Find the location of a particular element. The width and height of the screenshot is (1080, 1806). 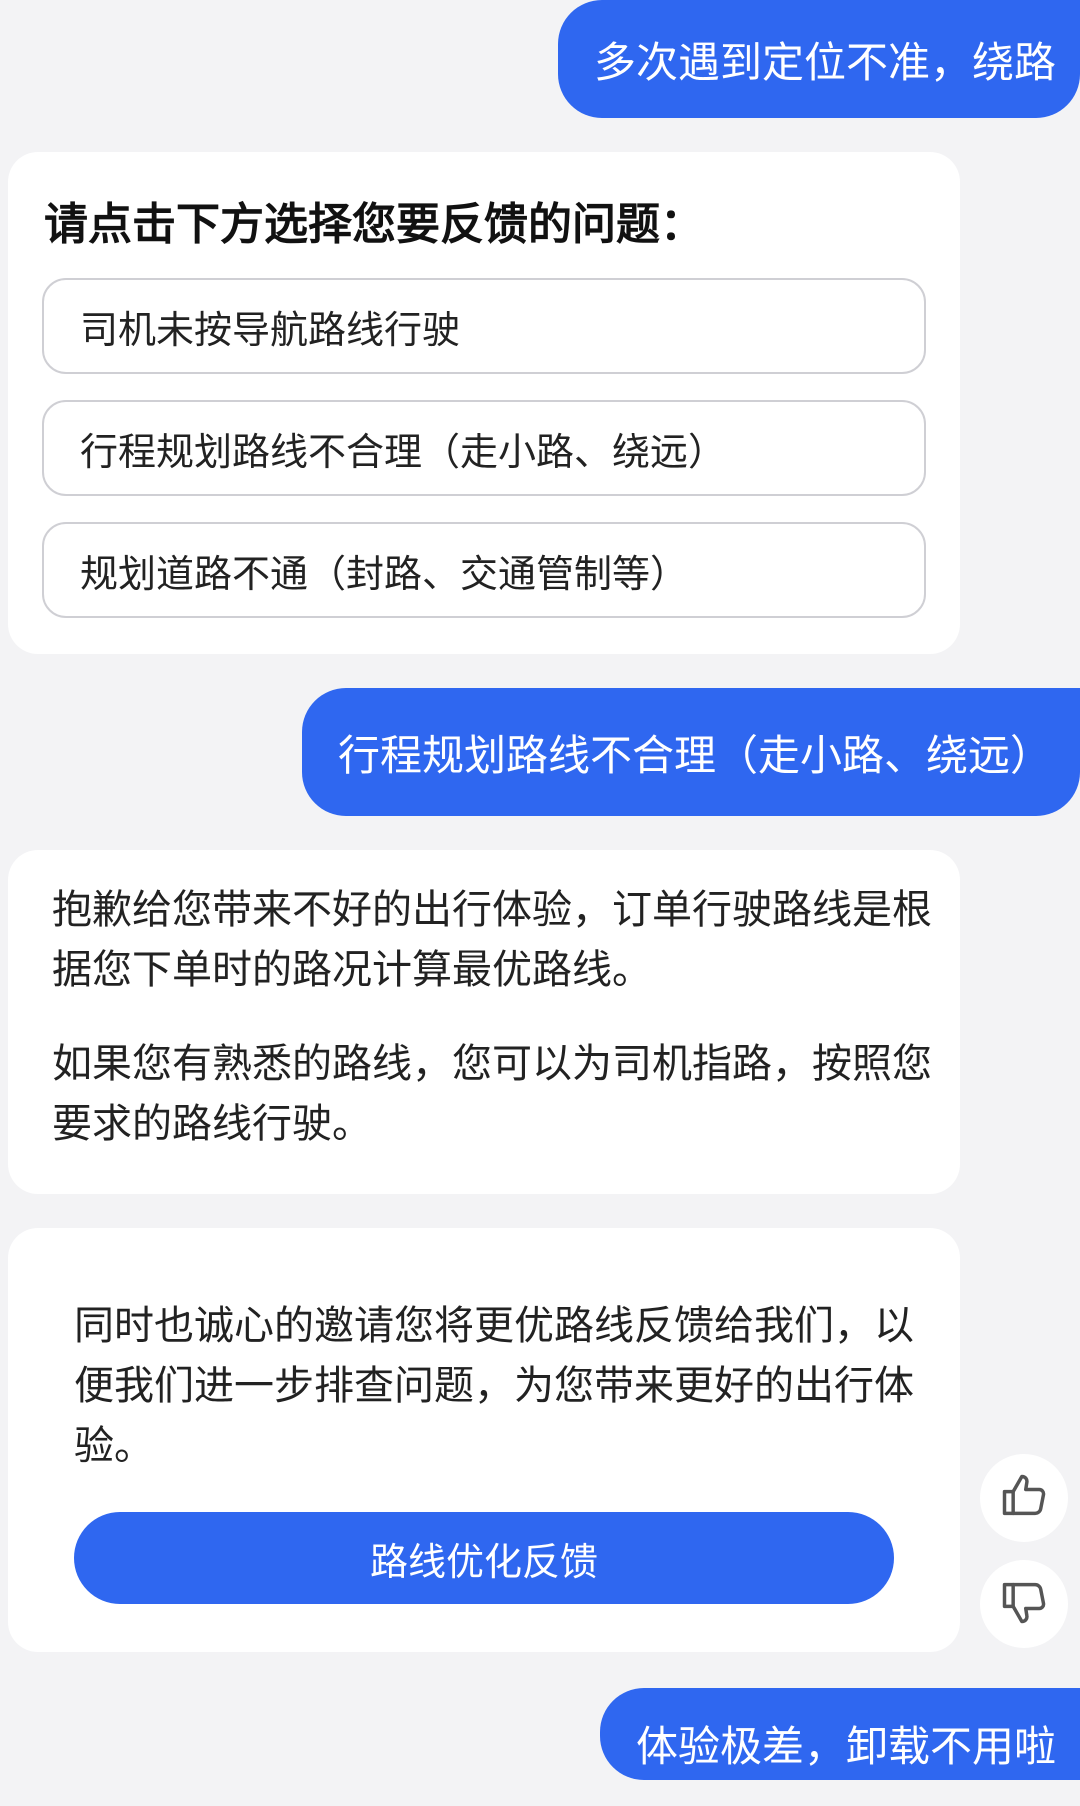

bot-reply-1-paragraph-2: 如果您有熟悉的路线，您可以为司机指路，按照您要求的路线行驶。 is located at coordinates (492, 1094).